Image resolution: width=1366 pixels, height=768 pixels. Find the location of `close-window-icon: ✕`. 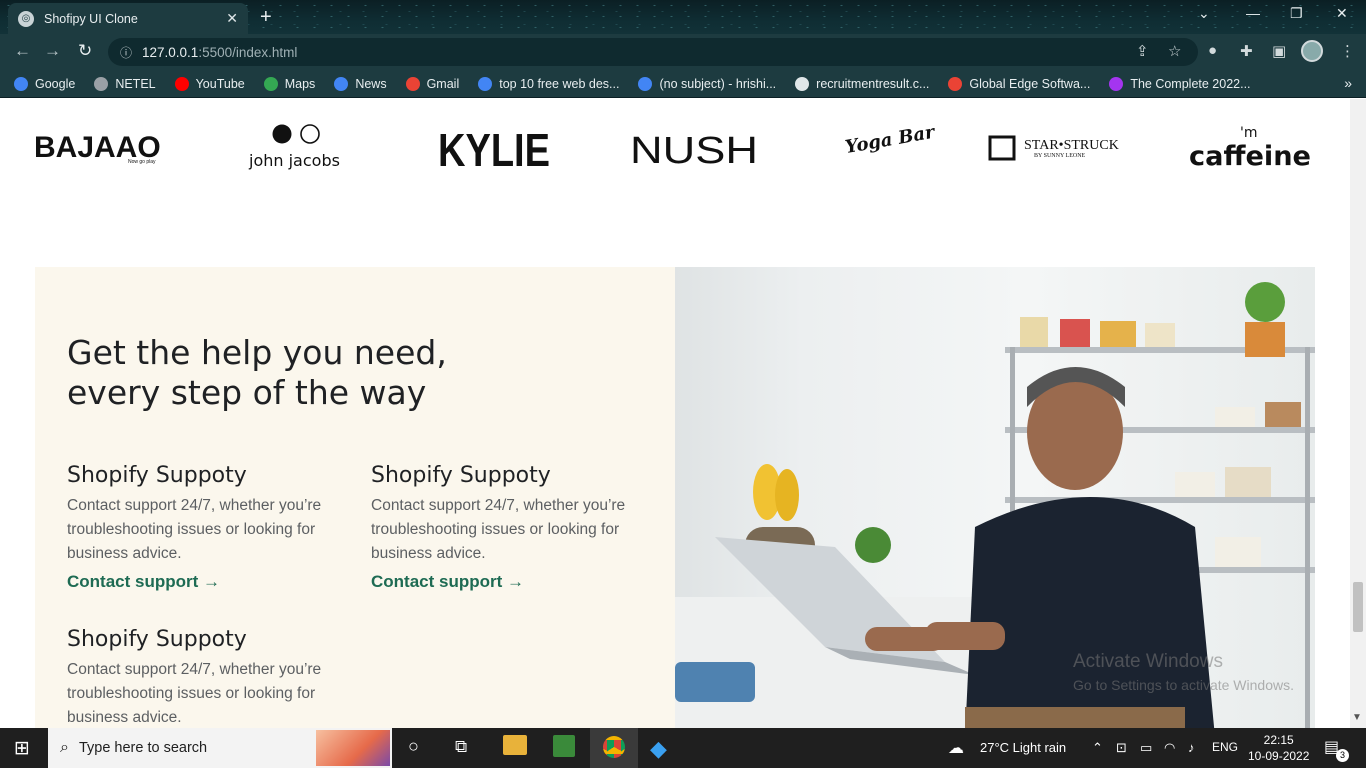

close-window-icon: ✕ is located at coordinates (1342, 13).